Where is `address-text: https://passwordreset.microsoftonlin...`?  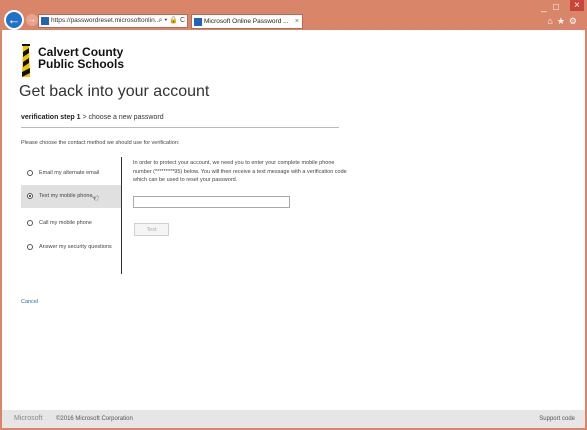 address-text: https://passwordreset.microsoftonlin... is located at coordinates (106, 20).